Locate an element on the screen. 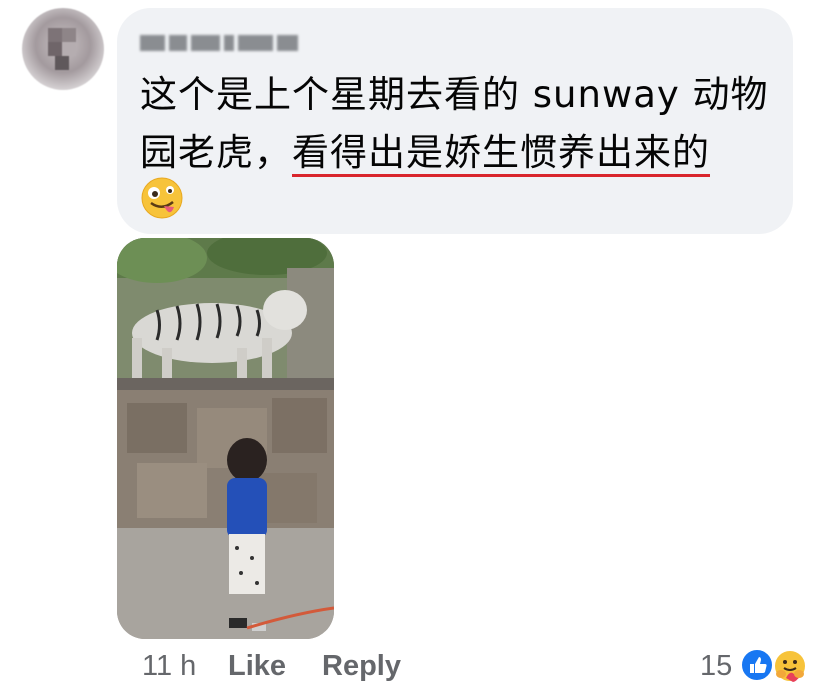 The image size is (828, 693). care-reaction-icon is located at coordinates (790, 666).